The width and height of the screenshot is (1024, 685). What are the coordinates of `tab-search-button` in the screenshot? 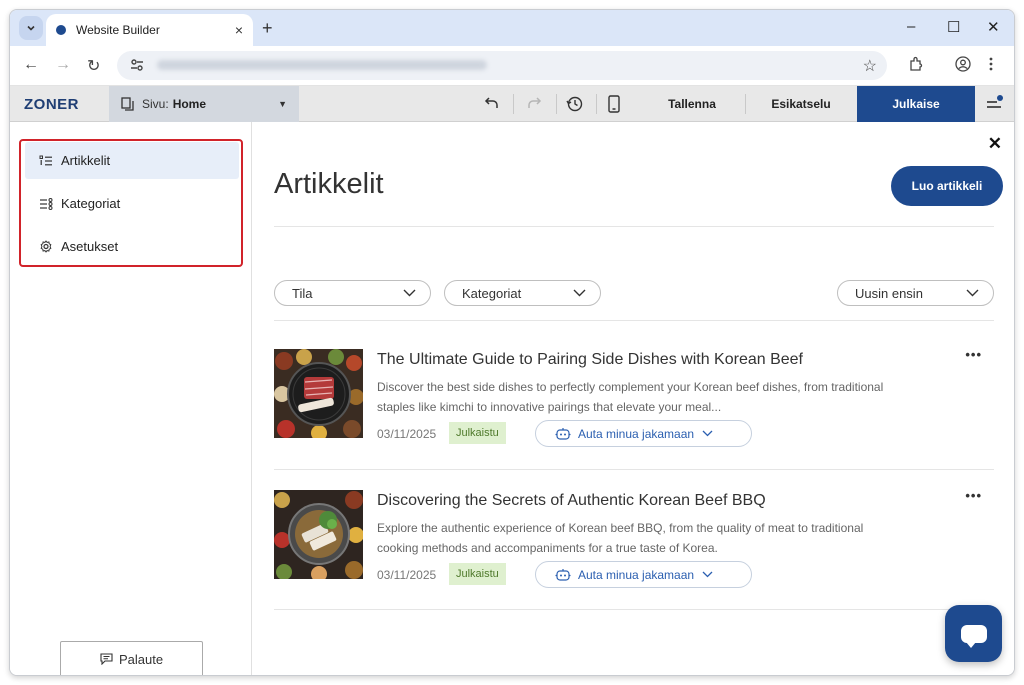 It's located at (31, 28).